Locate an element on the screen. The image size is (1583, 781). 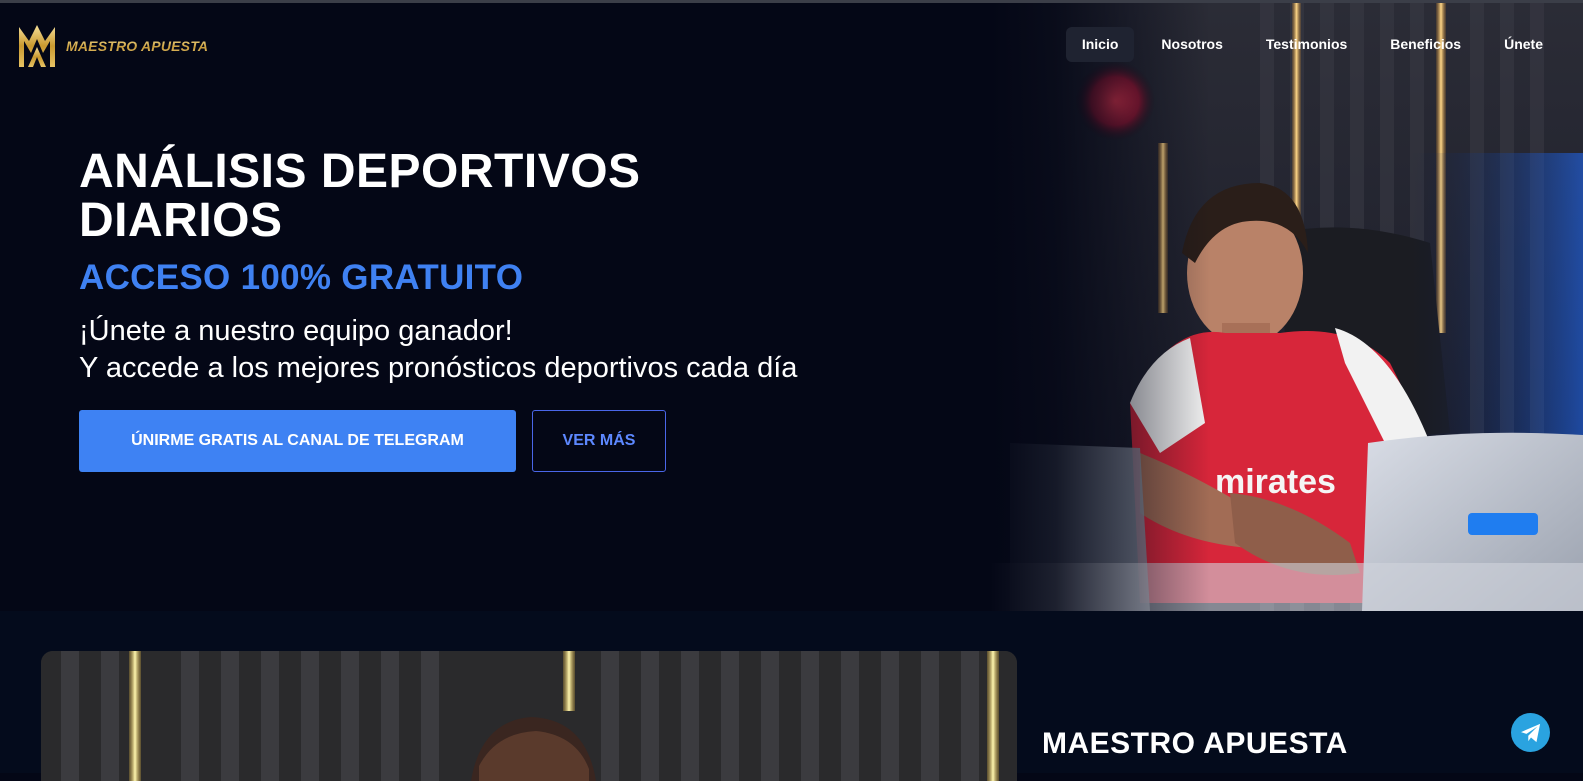
telegram-floating-button is located at coordinates (1530, 732).